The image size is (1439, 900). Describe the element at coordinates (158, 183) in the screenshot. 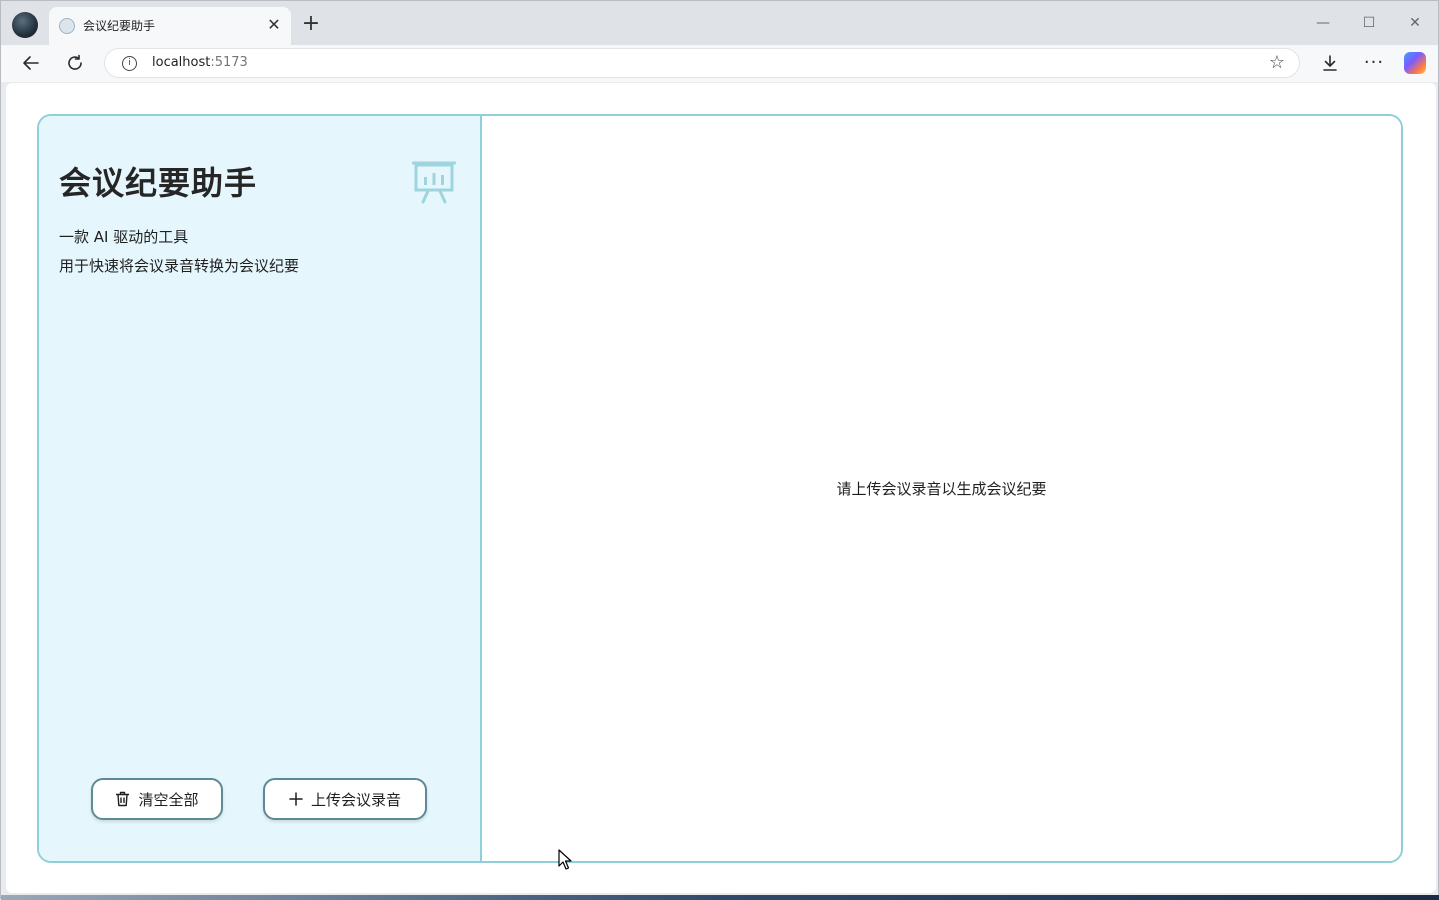

I see `app-title: 会议纪要助手` at that location.